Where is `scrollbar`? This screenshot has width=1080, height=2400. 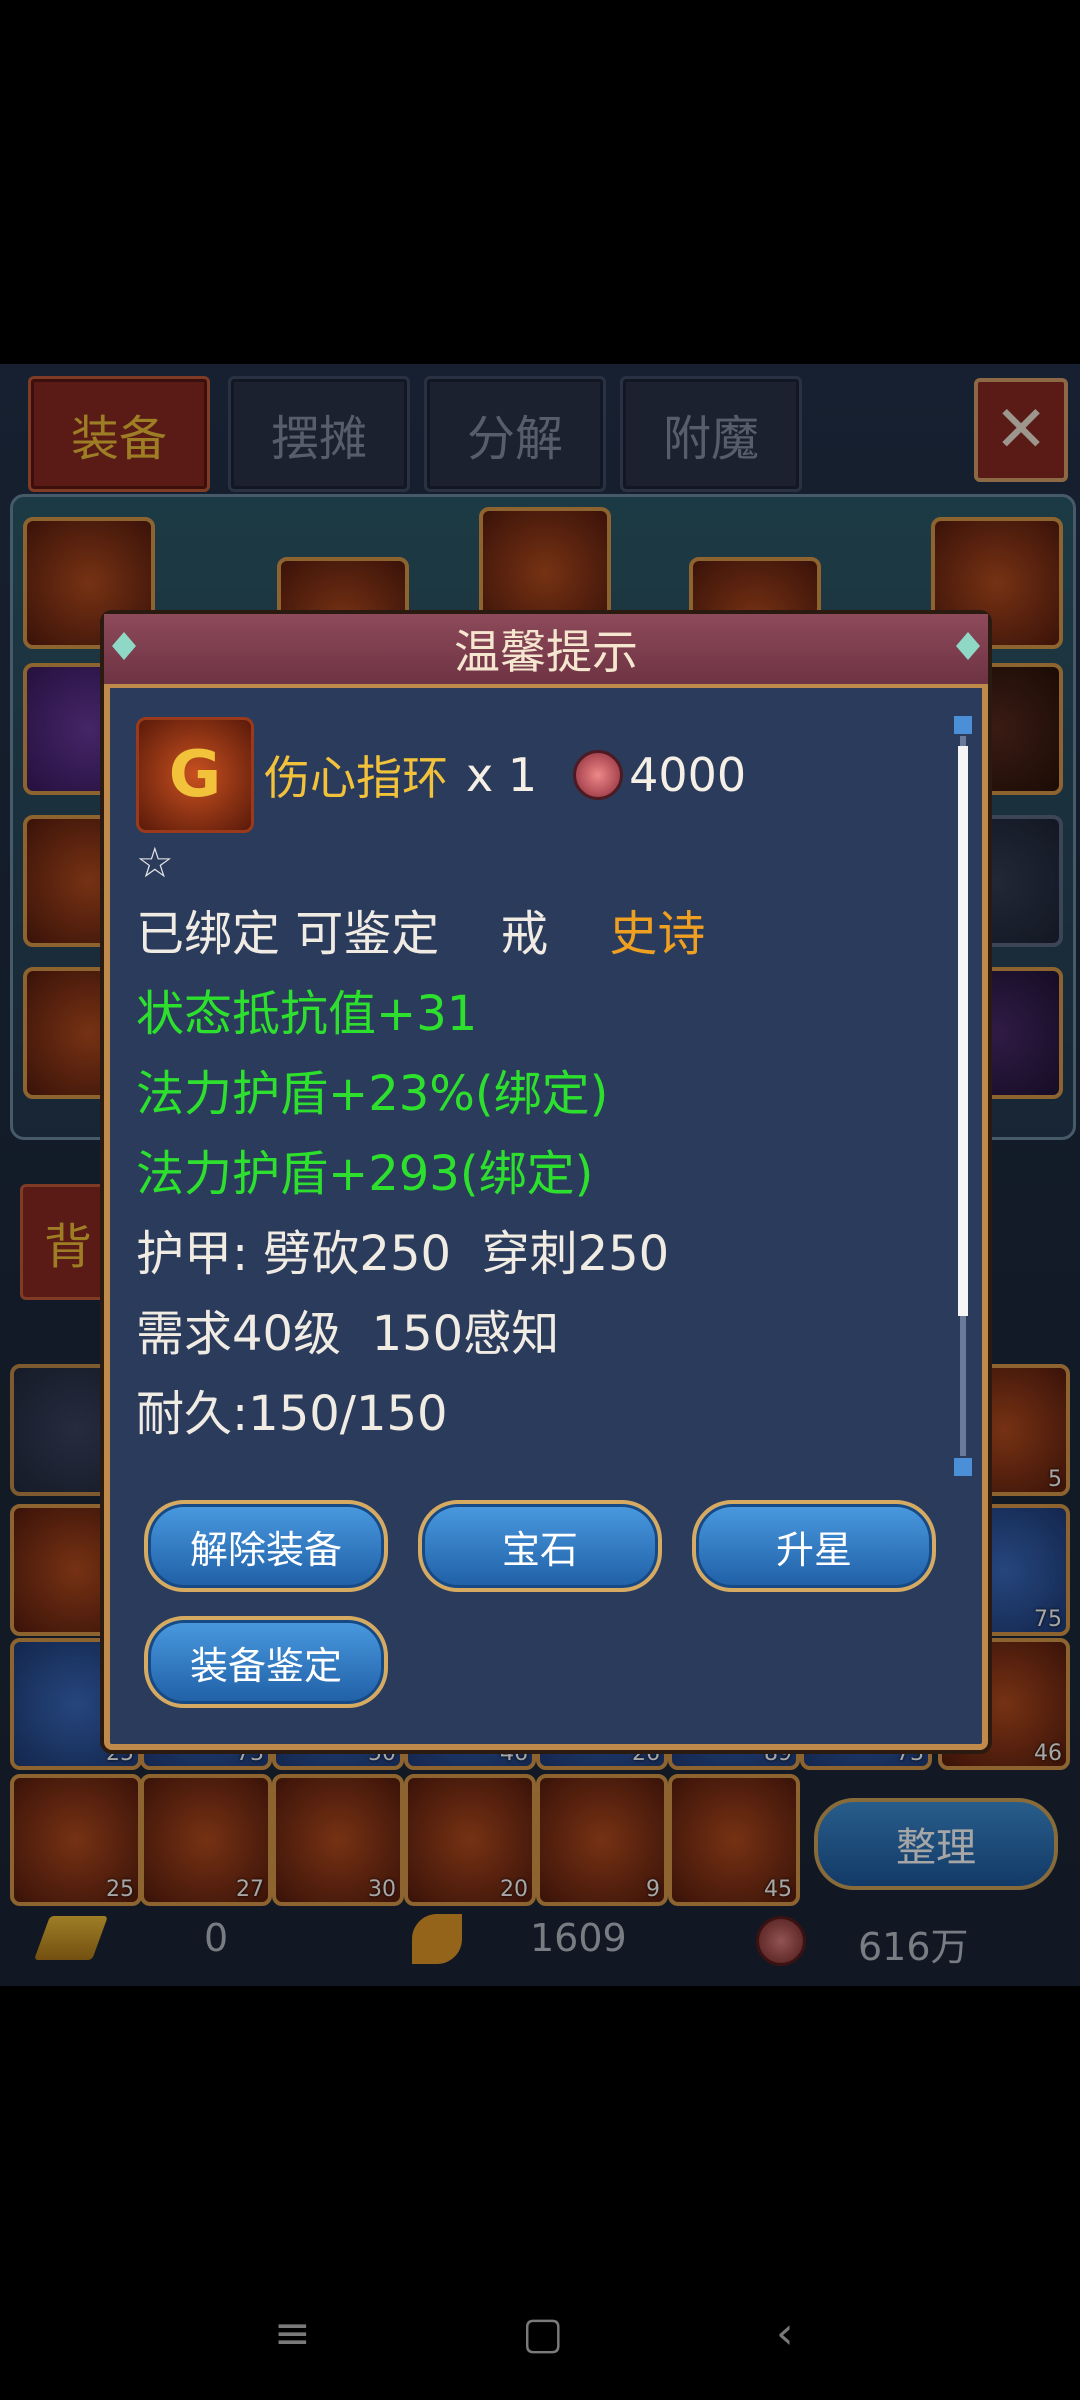
scrollbar is located at coordinates (963, 1096).